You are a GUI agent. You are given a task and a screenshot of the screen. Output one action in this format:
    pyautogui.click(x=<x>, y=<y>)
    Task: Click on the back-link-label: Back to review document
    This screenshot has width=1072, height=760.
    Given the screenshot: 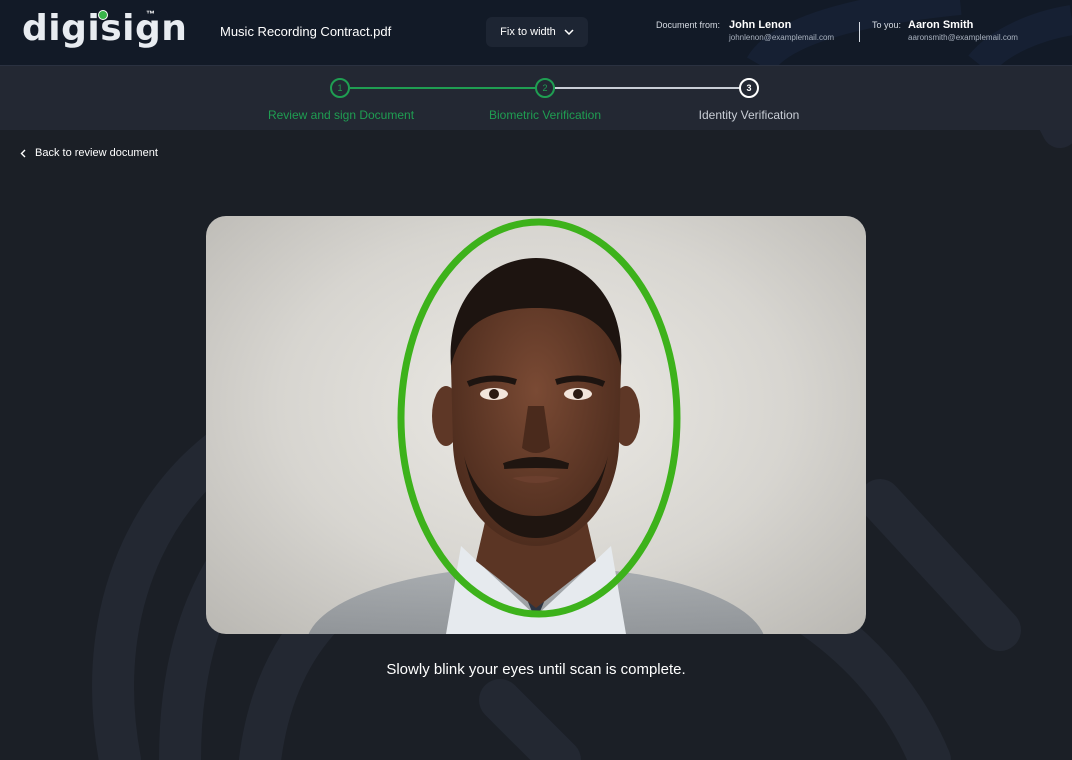 What is the action you would take?
    pyautogui.click(x=96, y=153)
    